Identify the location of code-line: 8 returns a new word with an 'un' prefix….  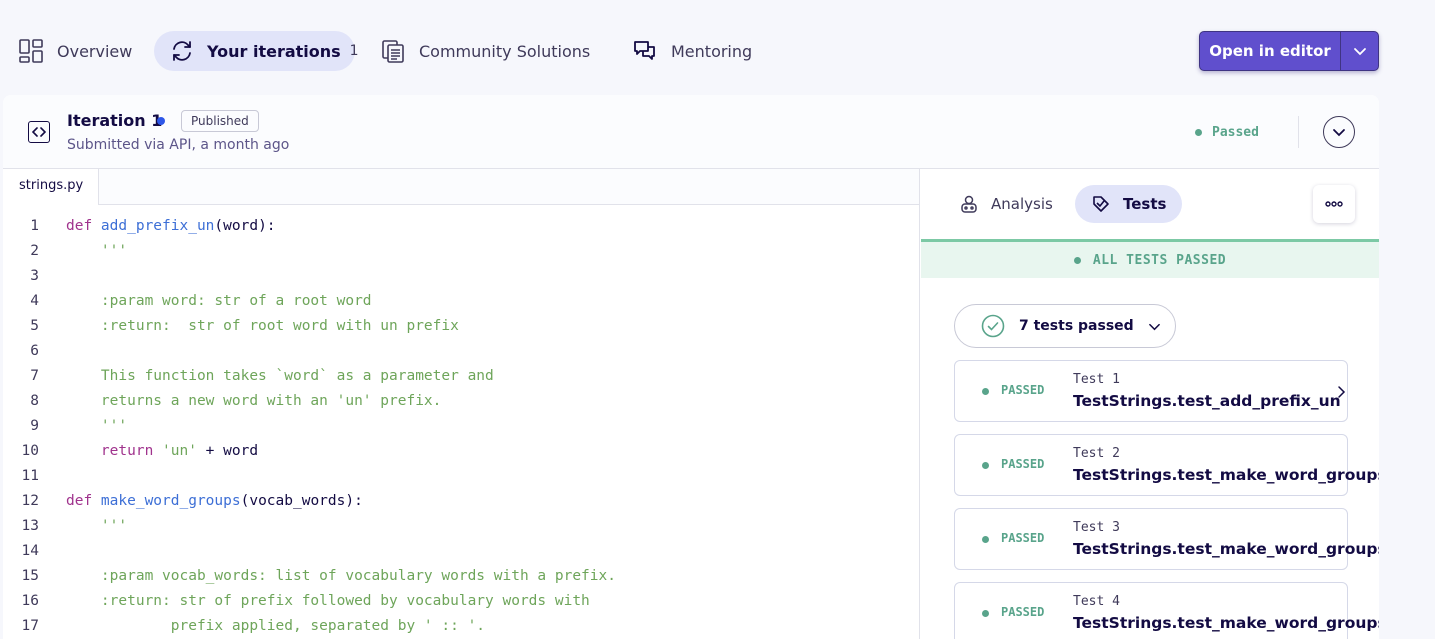
(461, 400).